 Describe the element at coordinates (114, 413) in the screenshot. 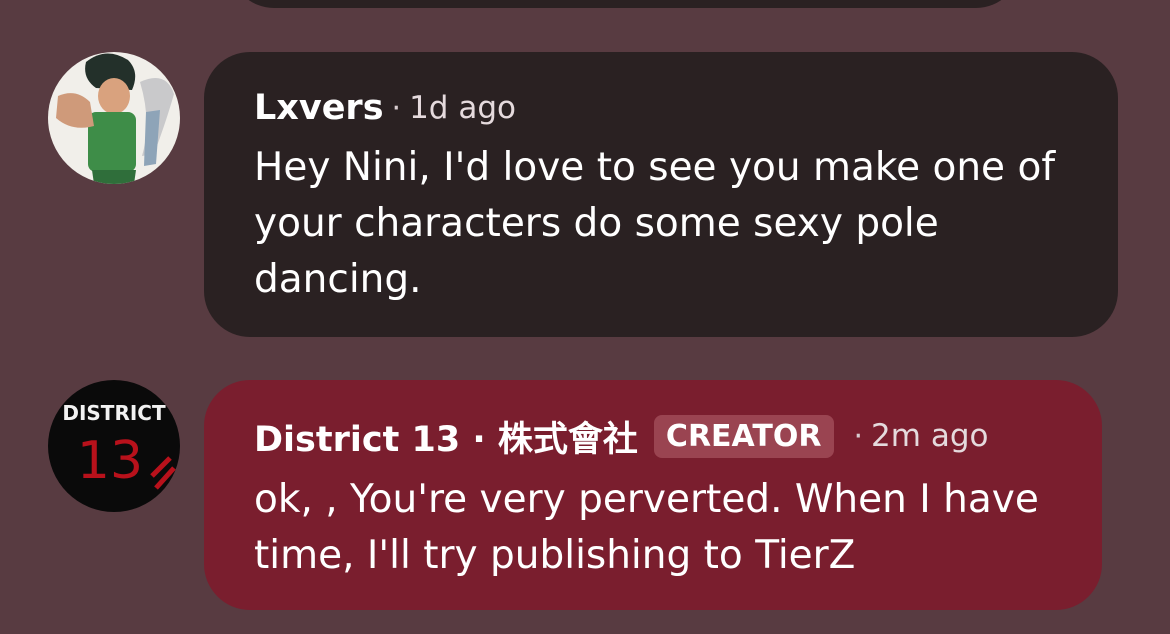

I see `avatar-text-top: DISTRICT` at that location.